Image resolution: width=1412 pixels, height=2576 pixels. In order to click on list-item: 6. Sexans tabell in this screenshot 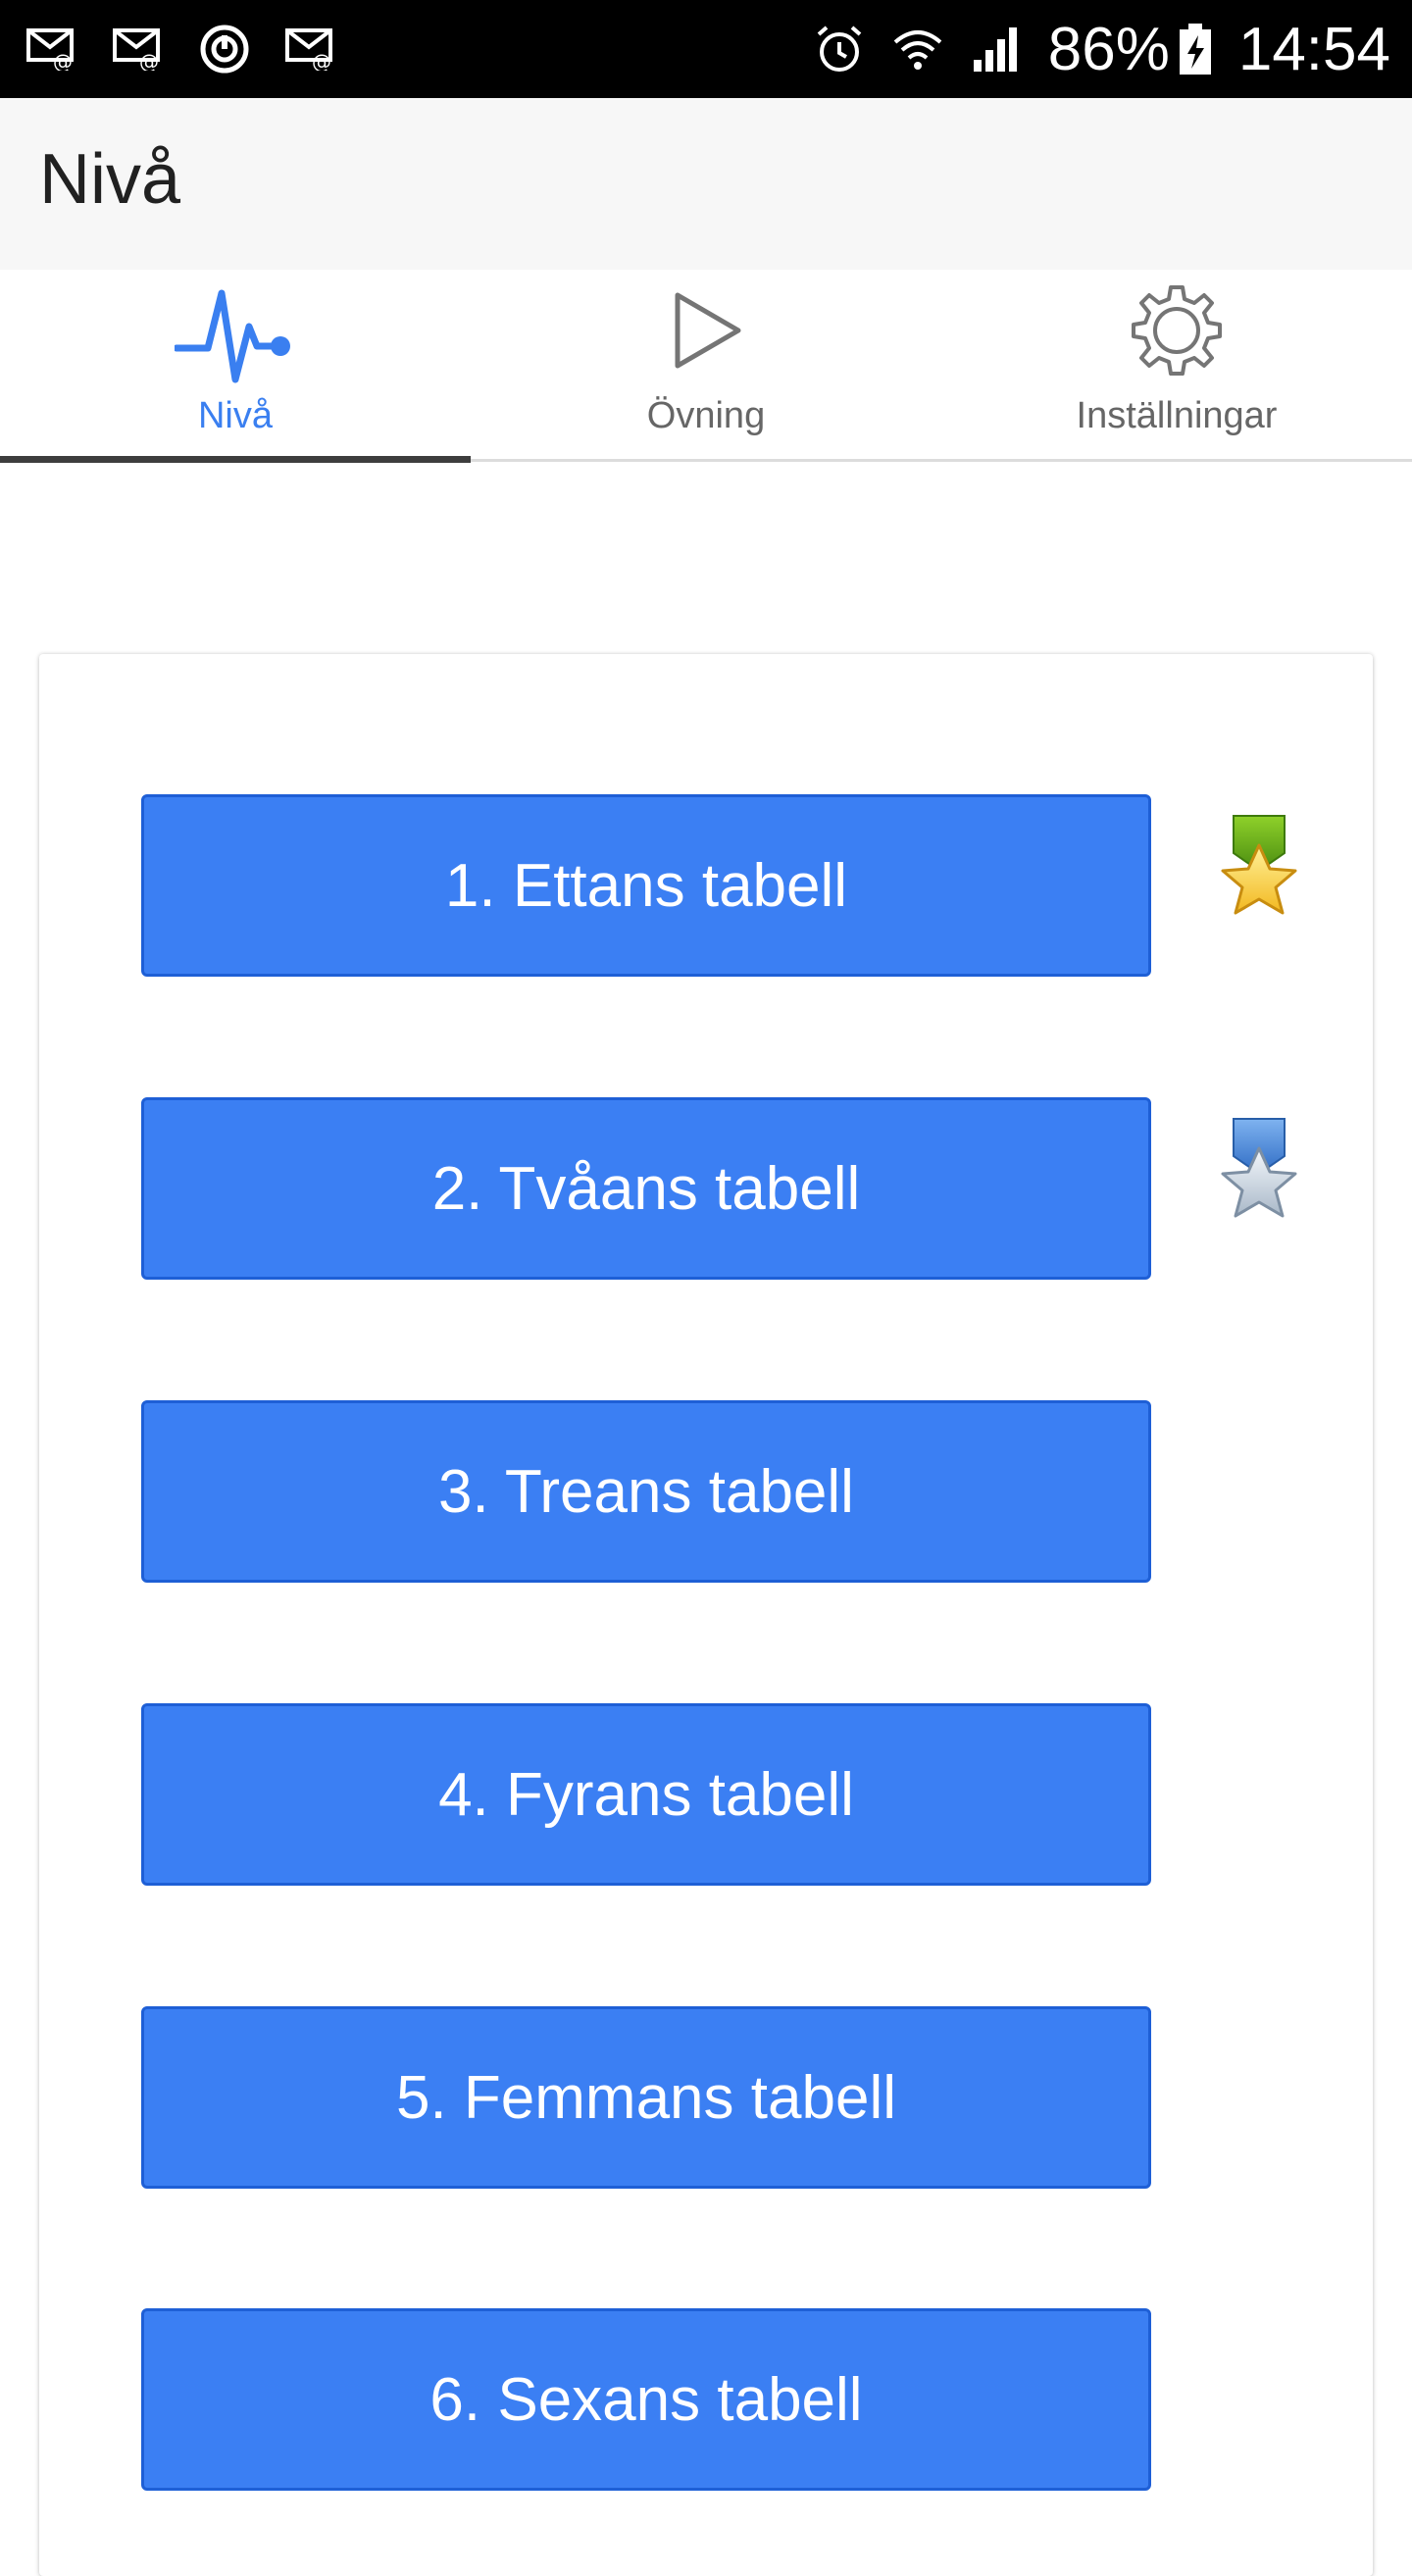, I will do `click(700, 2401)`.